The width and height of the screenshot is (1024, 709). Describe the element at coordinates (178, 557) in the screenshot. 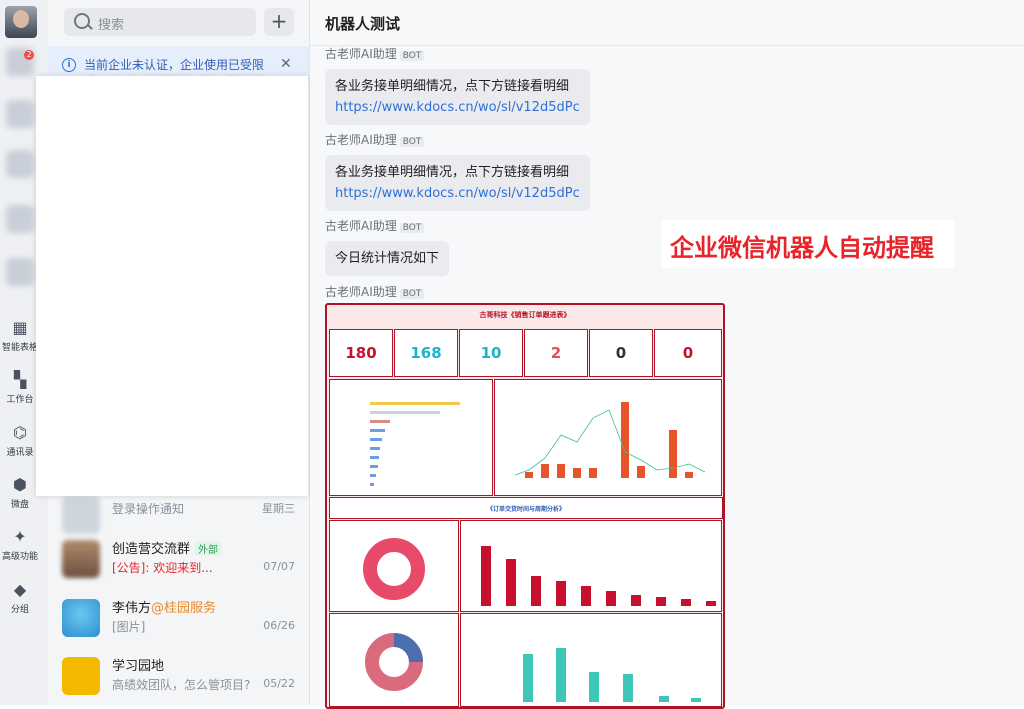

I see `list-item: 创造营交流群 外部 [公告]: 欢迎来到... 07/07` at that location.